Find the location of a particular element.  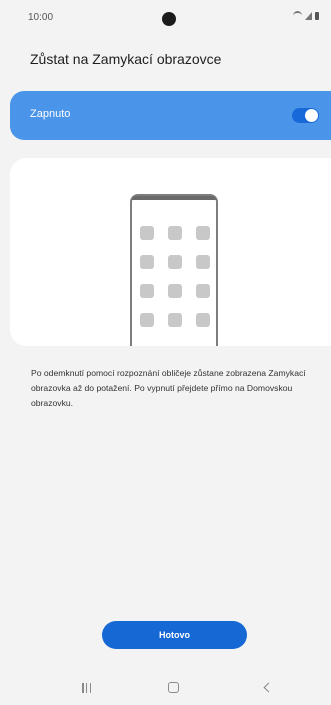

navigation-bar is located at coordinates (165, 687).